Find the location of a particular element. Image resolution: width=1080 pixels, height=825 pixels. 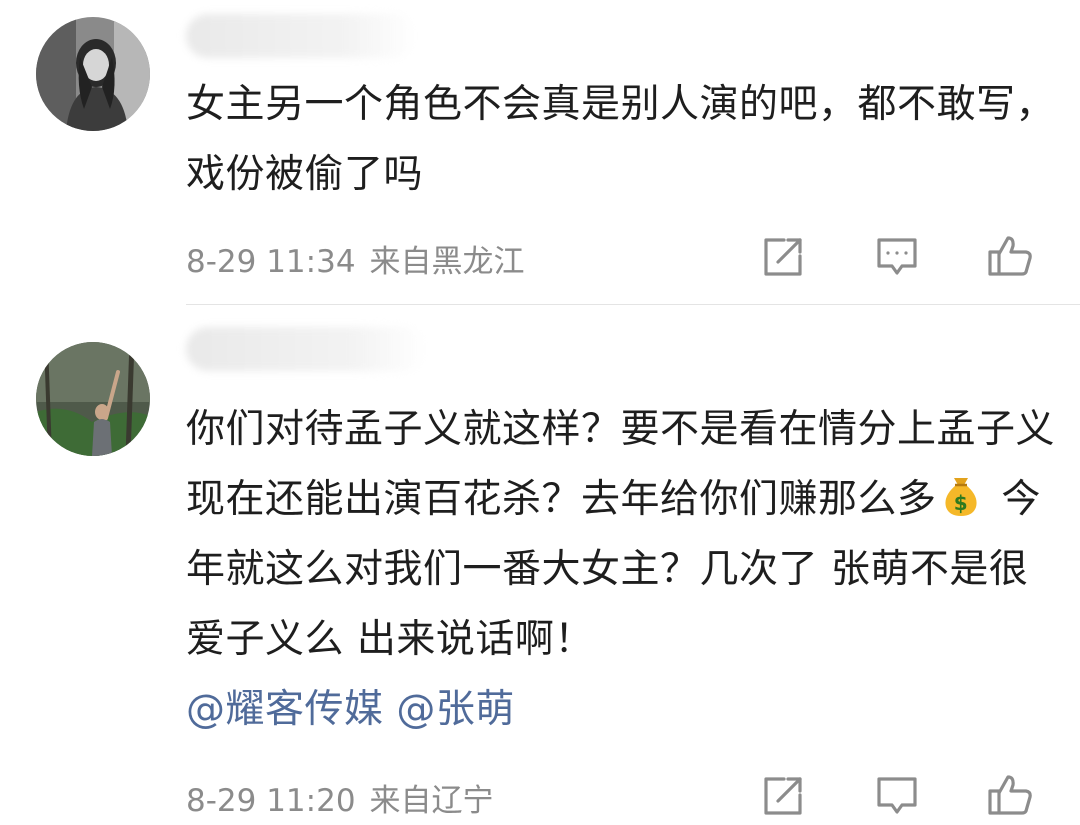

location: 来自黑龙江 is located at coordinates (447, 262).